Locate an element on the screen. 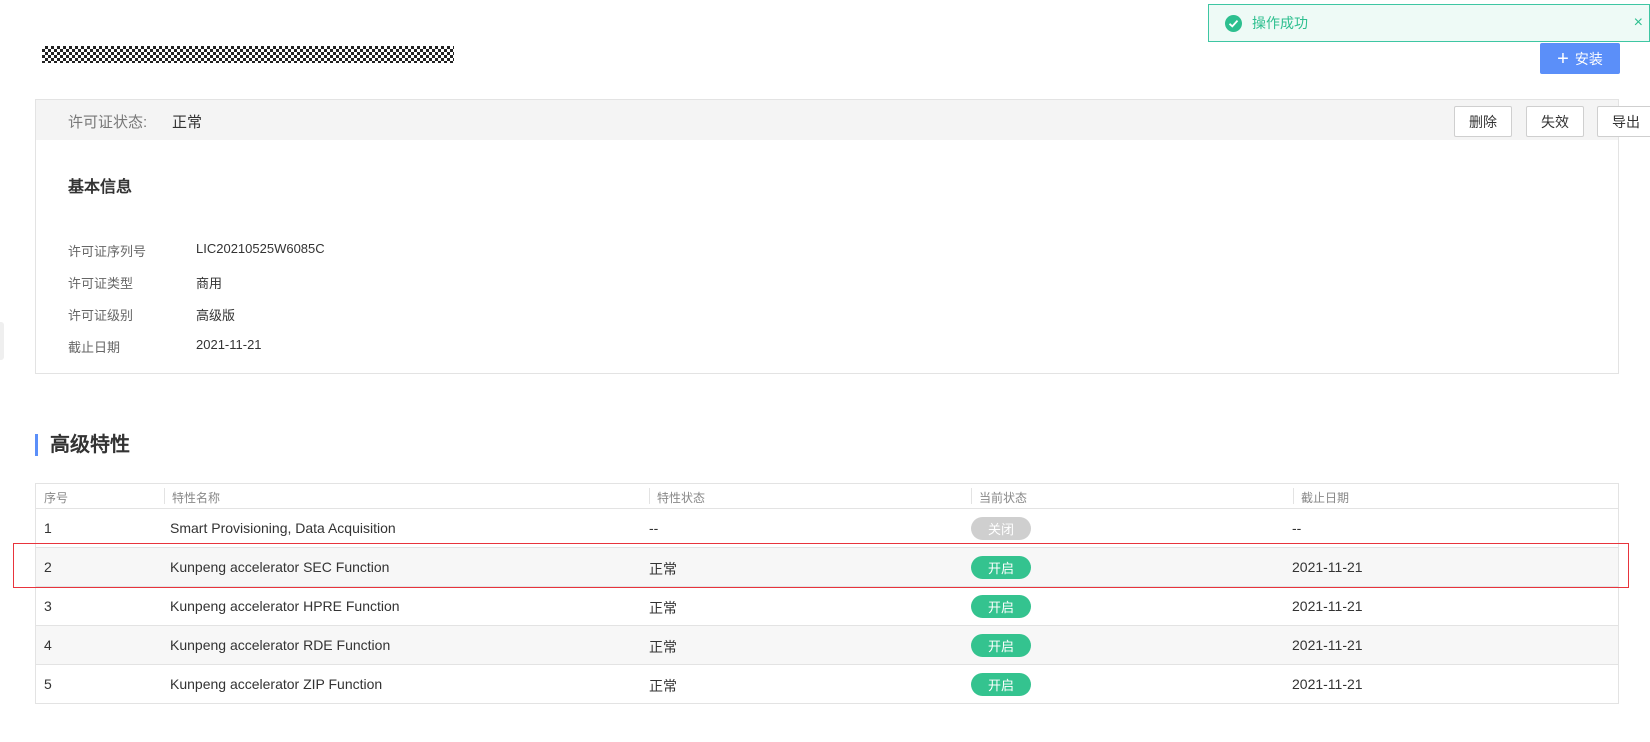  row-index: 5 is located at coordinates (48, 684).